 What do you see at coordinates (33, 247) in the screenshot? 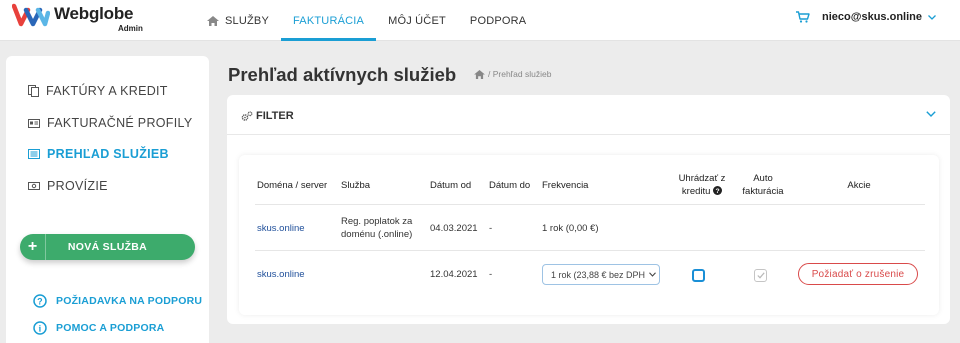
I see `plus-icon: +` at bounding box center [33, 247].